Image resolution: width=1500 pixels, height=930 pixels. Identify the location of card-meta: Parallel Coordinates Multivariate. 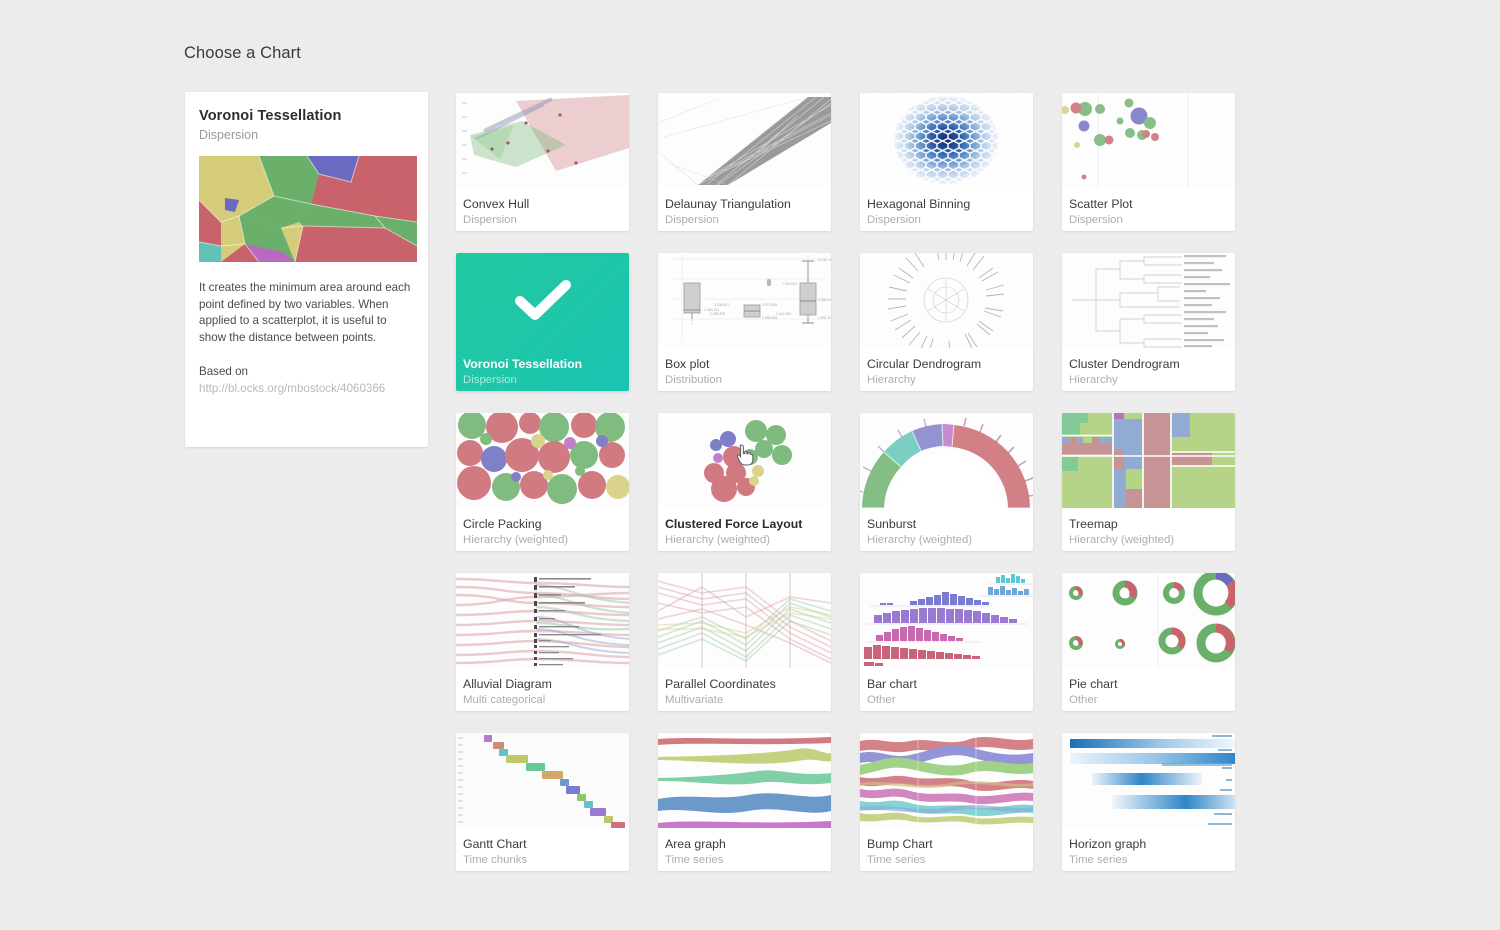
(744, 687).